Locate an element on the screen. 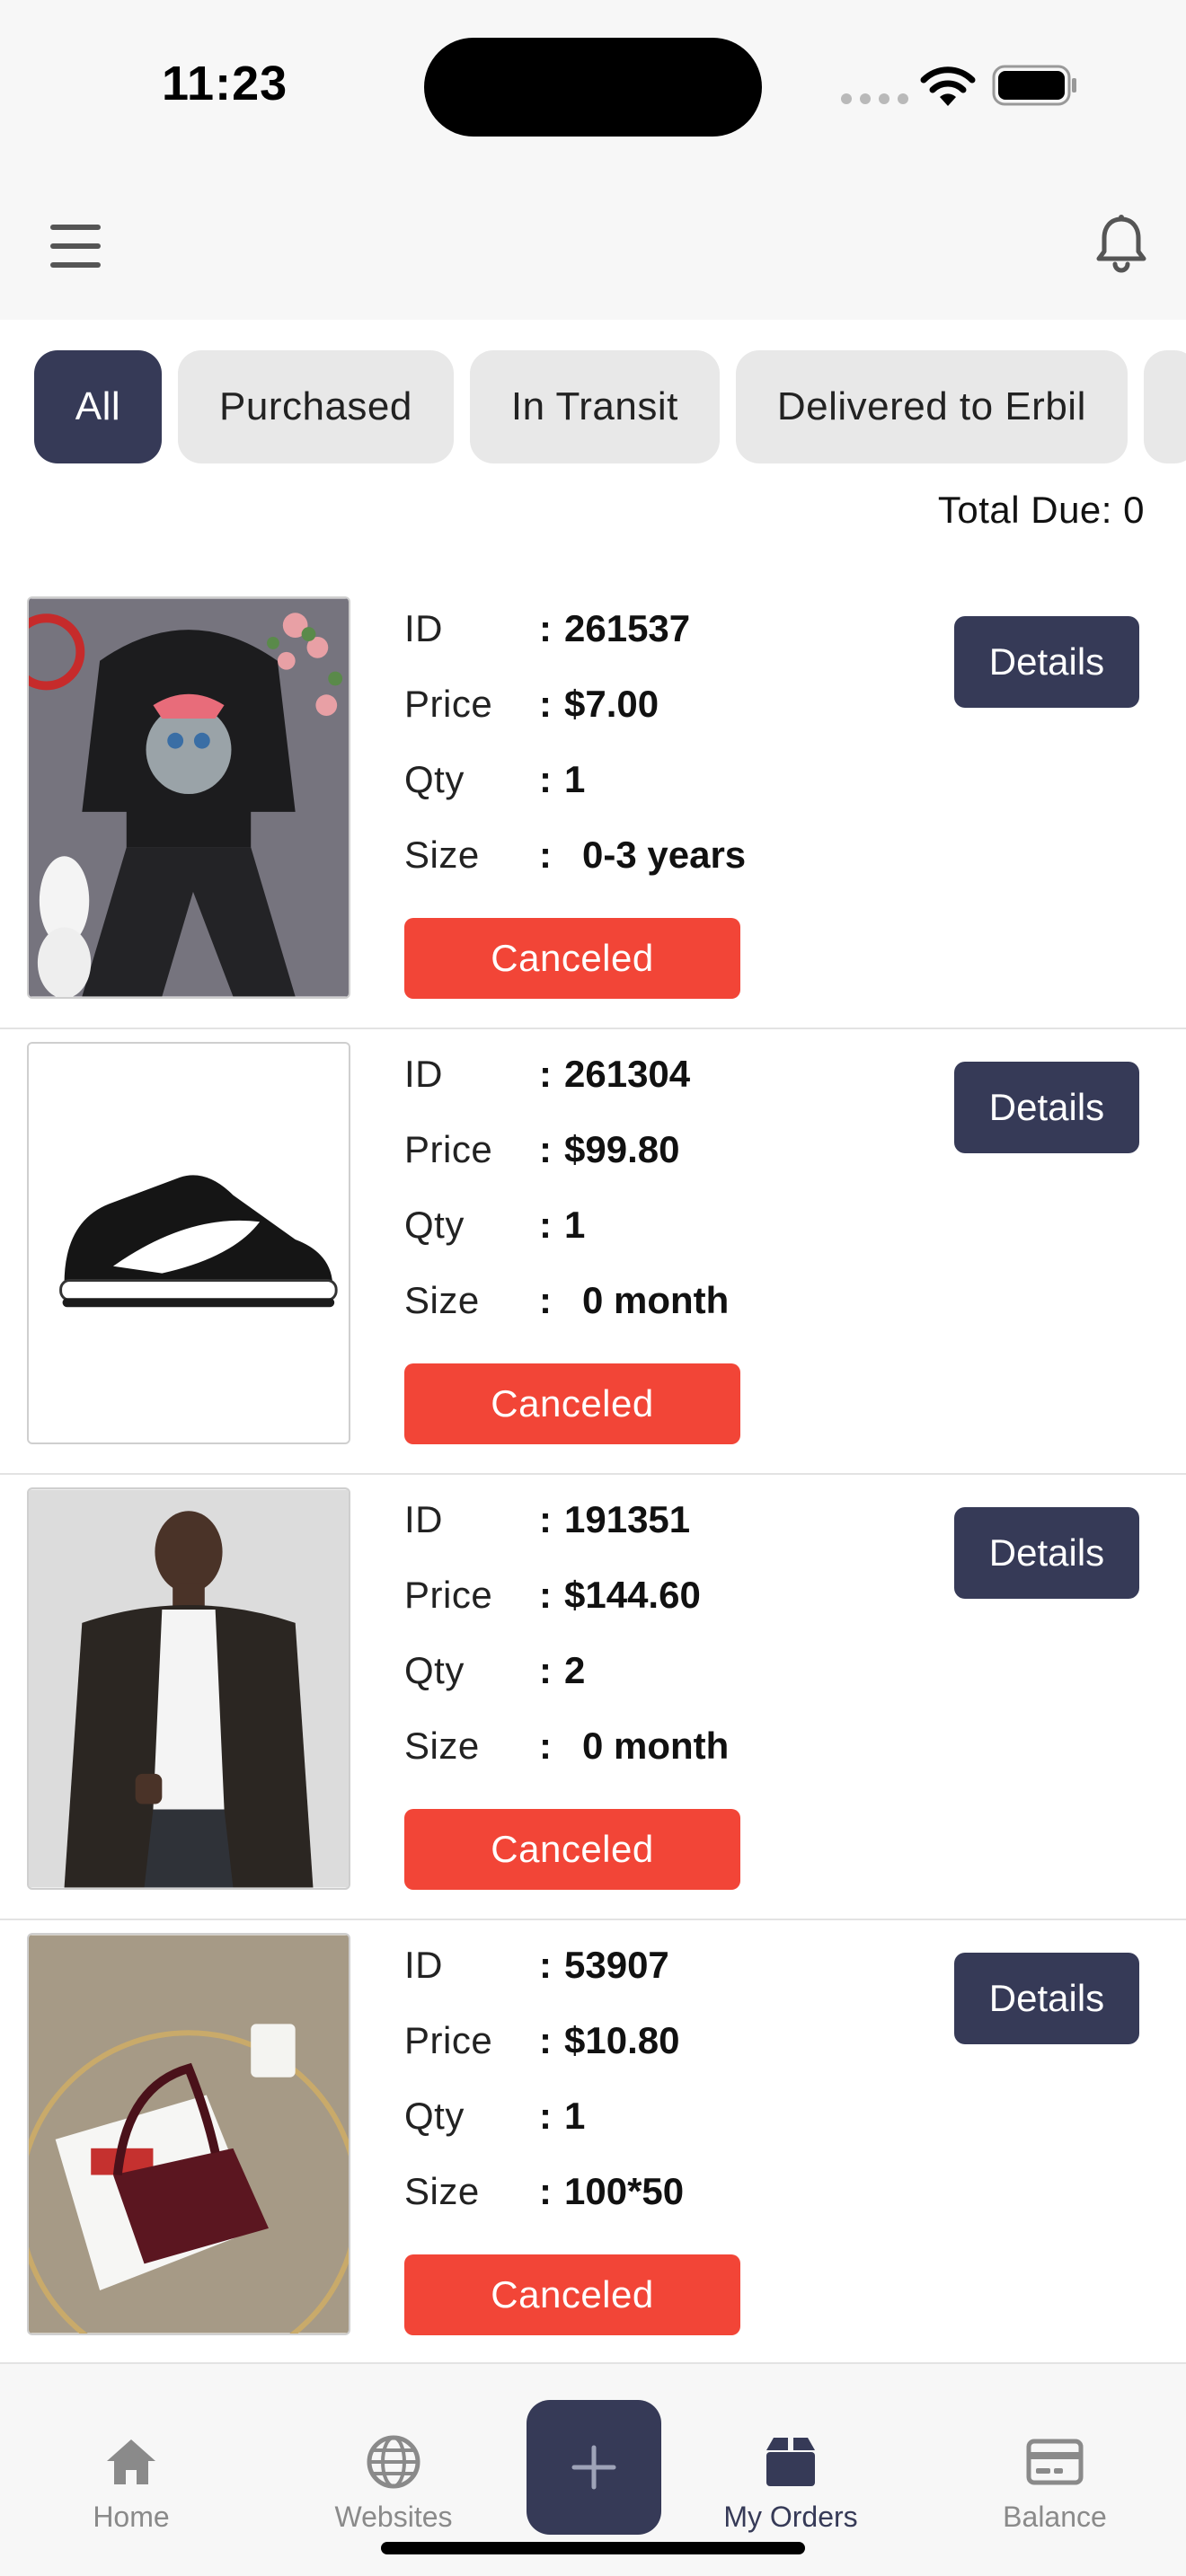  sneaker-photo is located at coordinates (189, 1243).